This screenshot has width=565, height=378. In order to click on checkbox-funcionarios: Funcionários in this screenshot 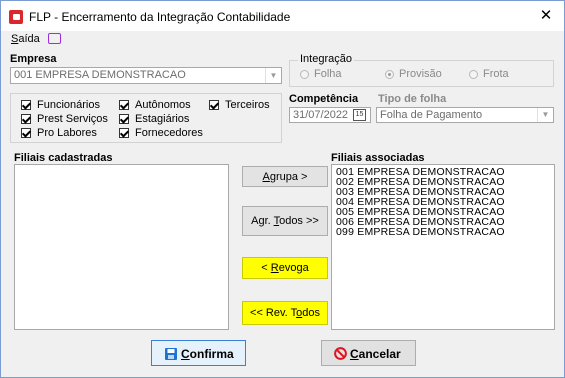, I will do `click(60, 105)`.